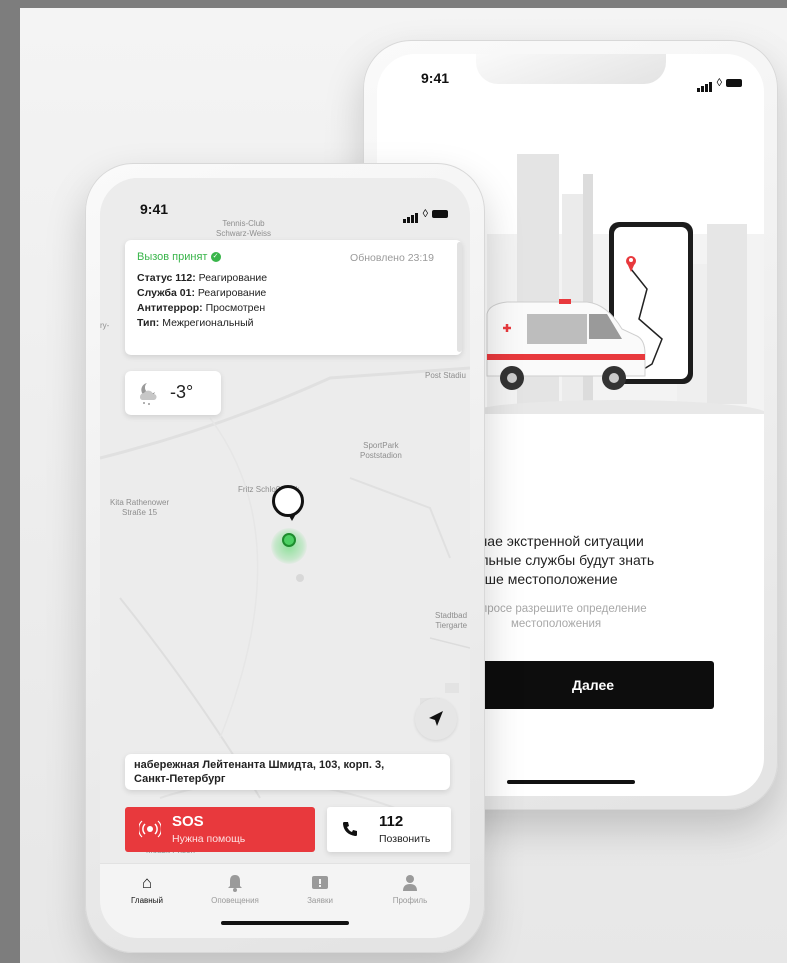 This screenshot has height=963, width=787. I want to click on location-pin-tip, so click(292, 517).